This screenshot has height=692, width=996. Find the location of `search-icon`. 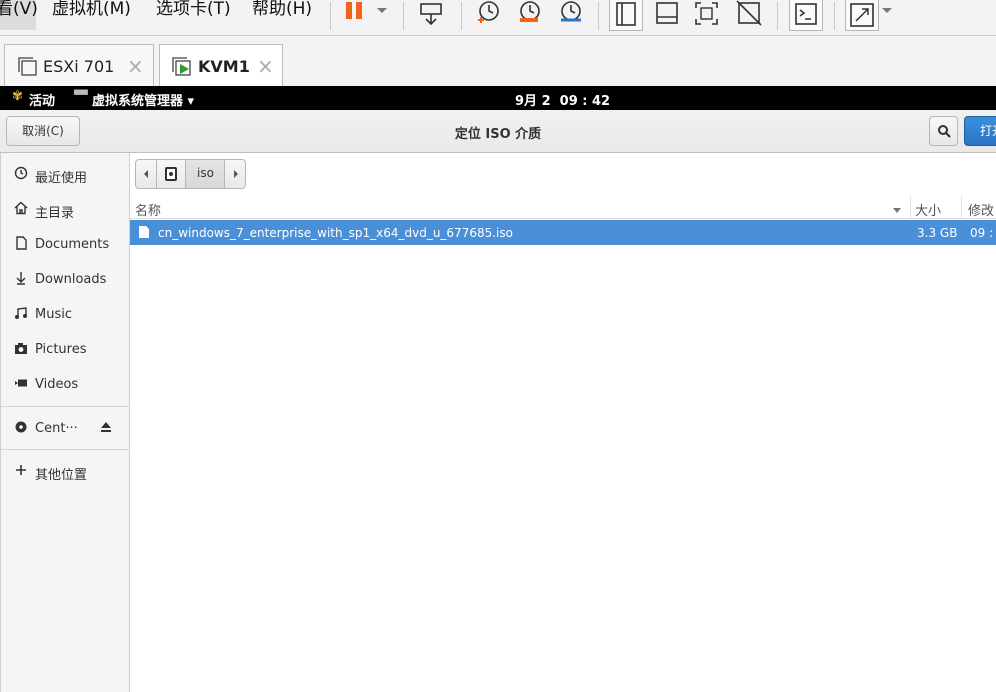

search-icon is located at coordinates (944, 131).